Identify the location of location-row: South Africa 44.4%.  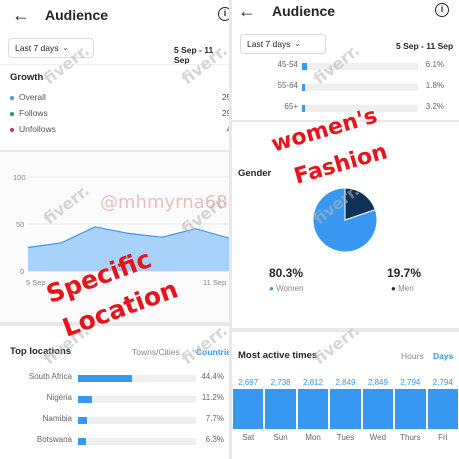
(114, 379).